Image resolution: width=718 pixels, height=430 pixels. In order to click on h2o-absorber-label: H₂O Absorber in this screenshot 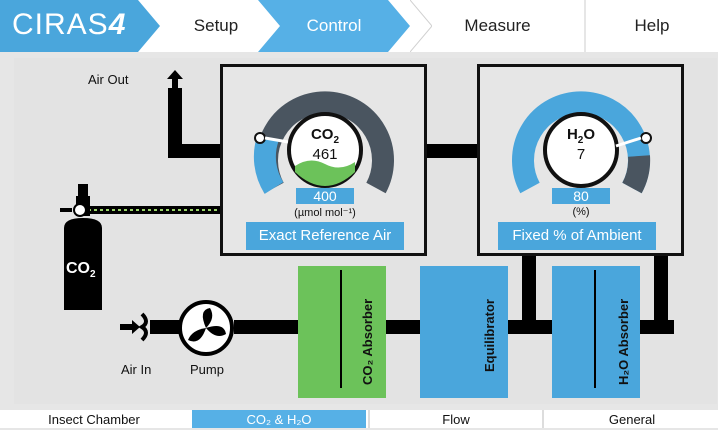, I will do `click(623, 341)`.